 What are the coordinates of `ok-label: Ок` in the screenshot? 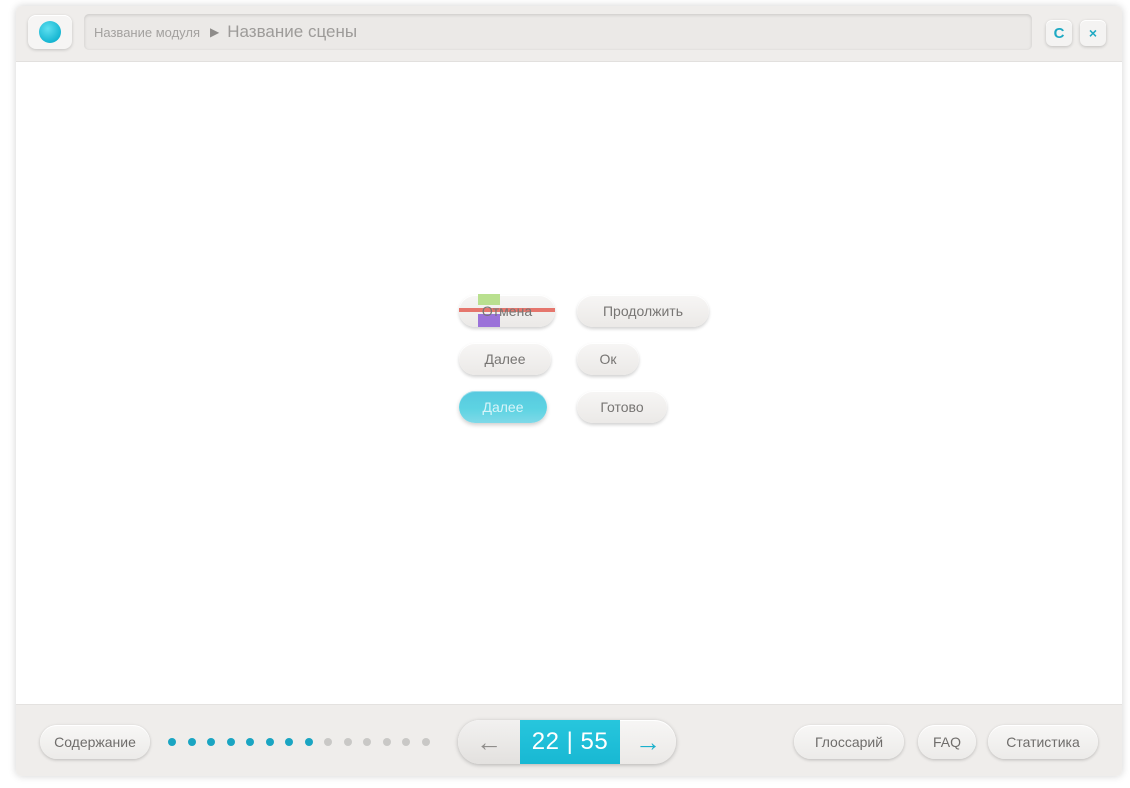 It's located at (608, 359).